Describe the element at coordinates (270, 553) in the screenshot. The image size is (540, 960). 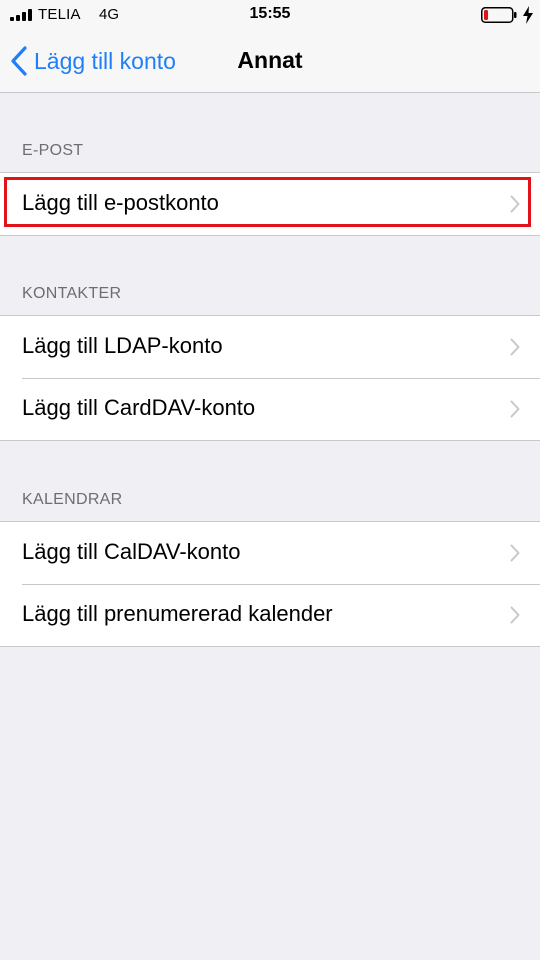
I see `row-add-caldav-account: Lägg till CalDAV-konto` at that location.